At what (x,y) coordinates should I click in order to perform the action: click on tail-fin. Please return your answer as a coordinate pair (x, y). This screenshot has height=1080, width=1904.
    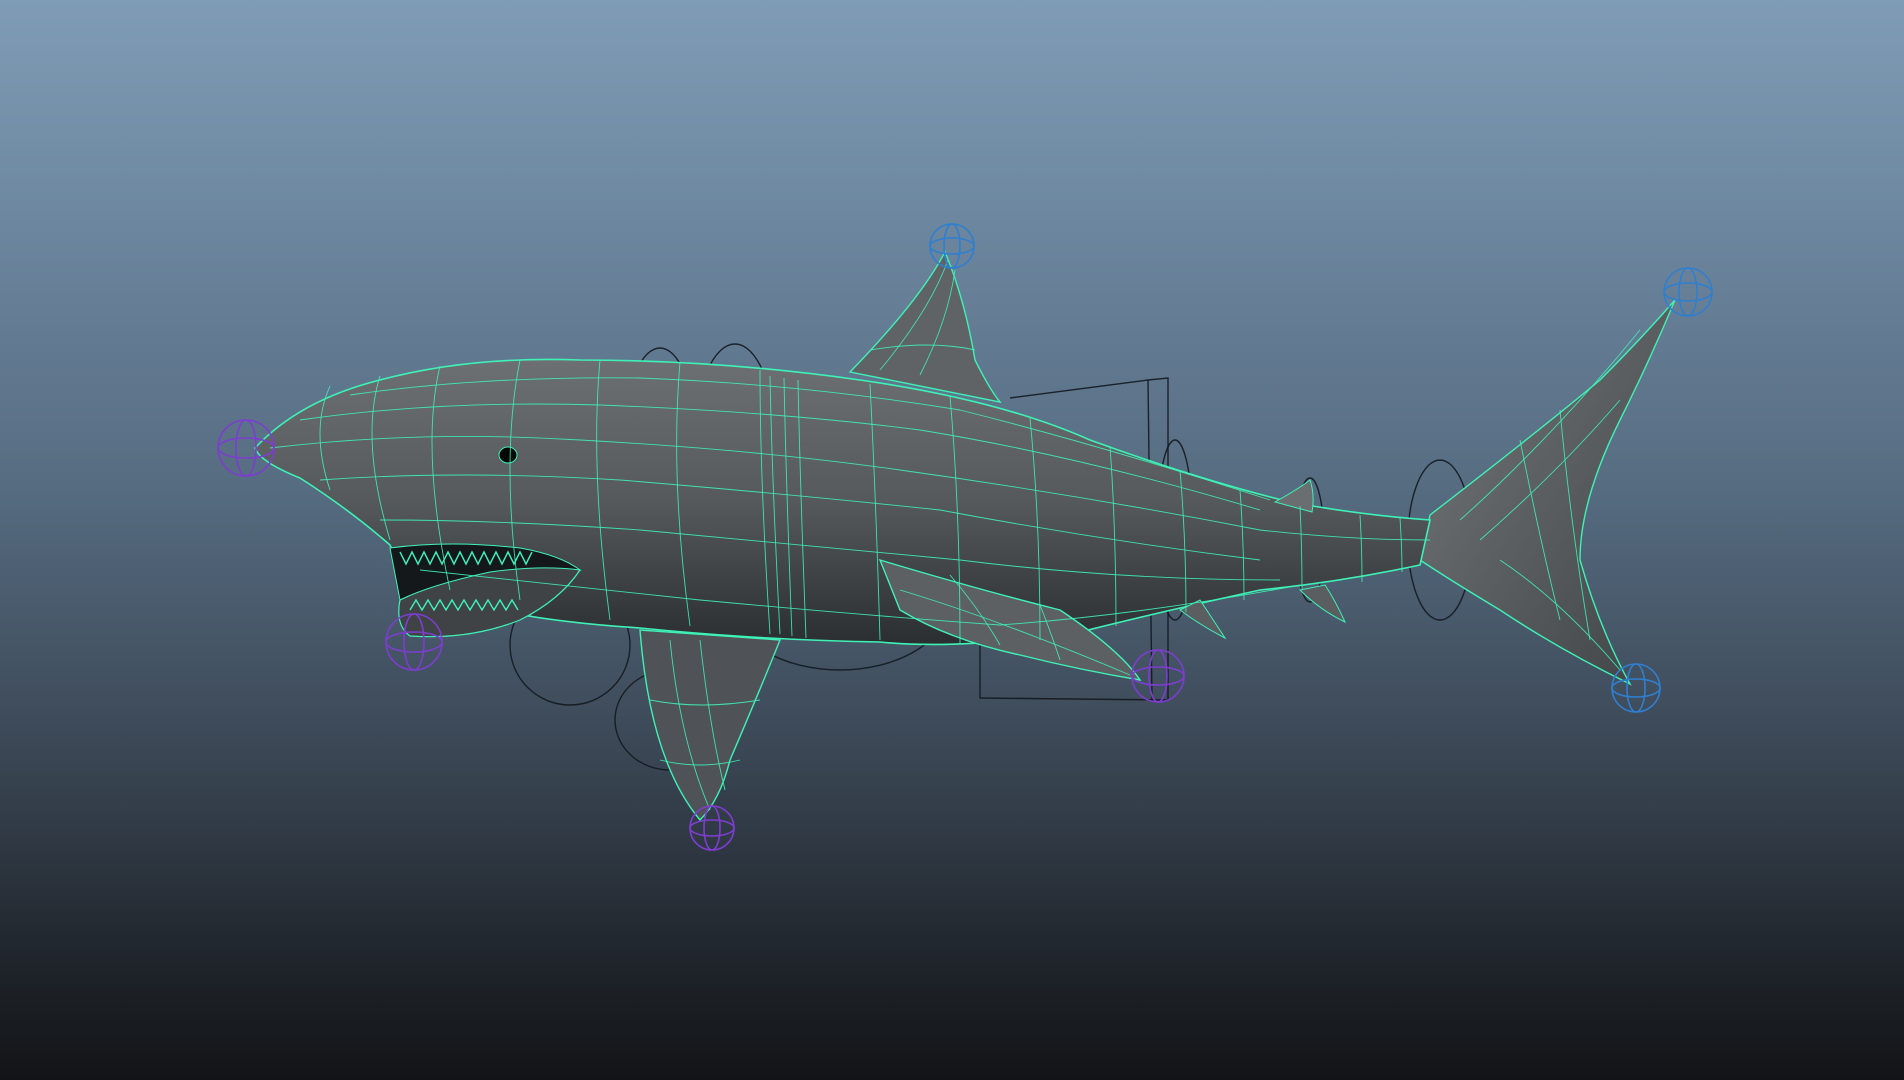
    Looking at the image, I should click on (1547, 492).